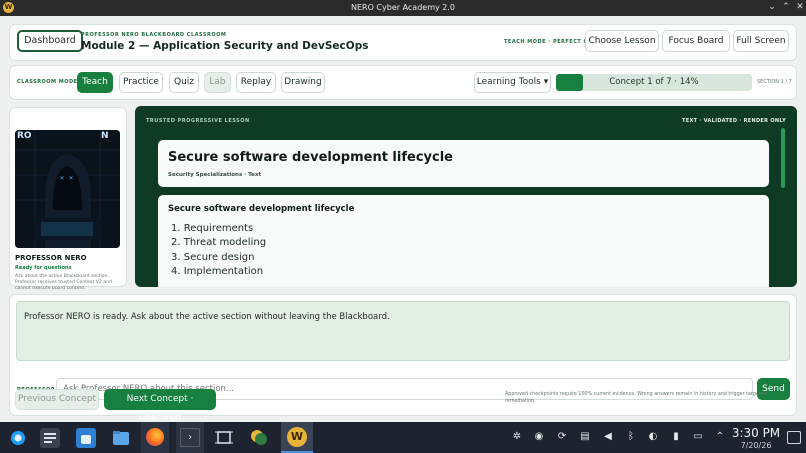  I want to click on firefox-taskbar-item, so click(155, 437).